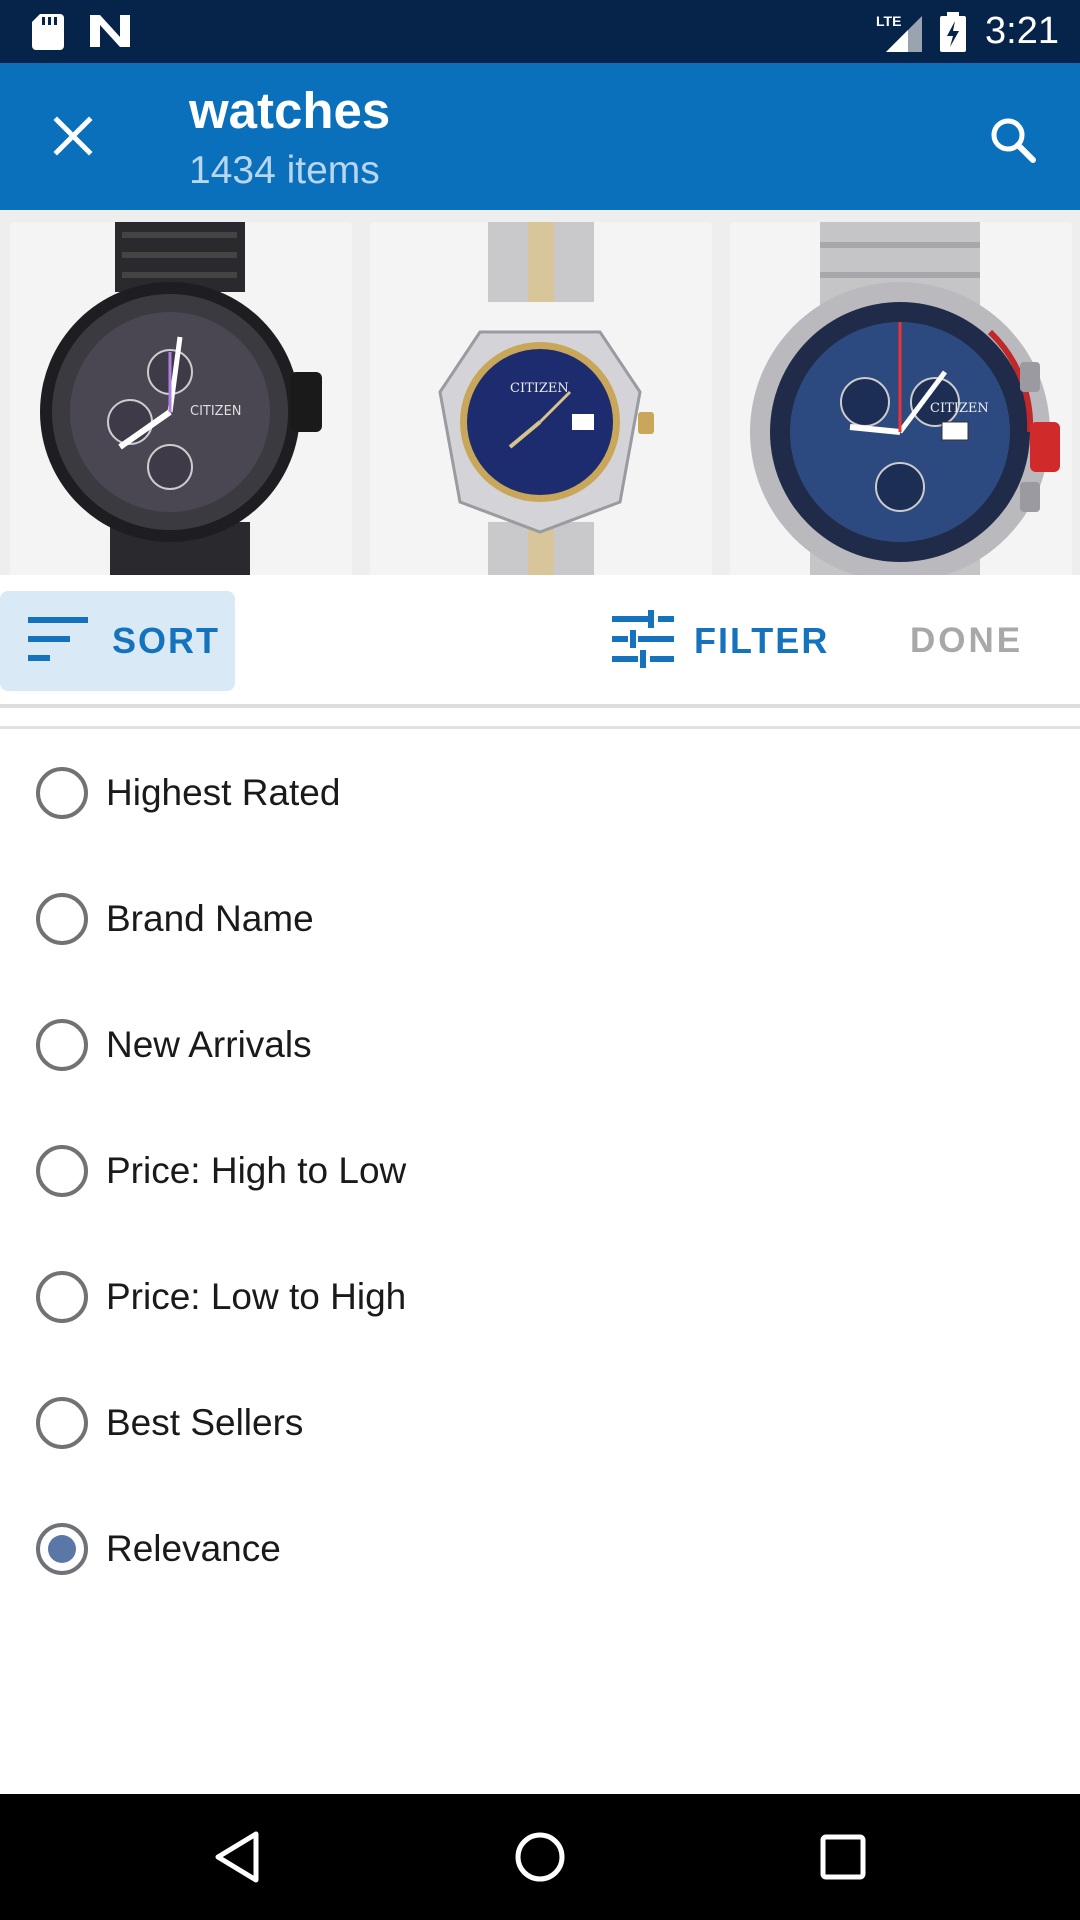  What do you see at coordinates (540, 136) in the screenshot?
I see `app-bar: watches 1434 items` at bounding box center [540, 136].